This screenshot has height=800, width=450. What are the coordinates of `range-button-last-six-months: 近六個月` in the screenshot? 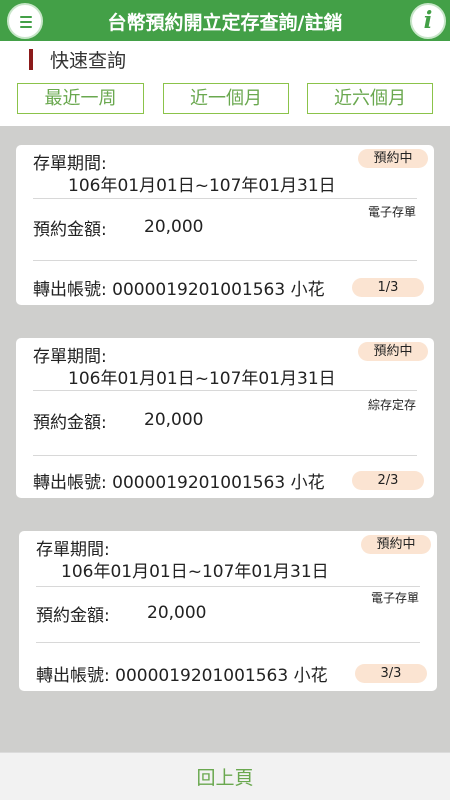 It's located at (370, 98).